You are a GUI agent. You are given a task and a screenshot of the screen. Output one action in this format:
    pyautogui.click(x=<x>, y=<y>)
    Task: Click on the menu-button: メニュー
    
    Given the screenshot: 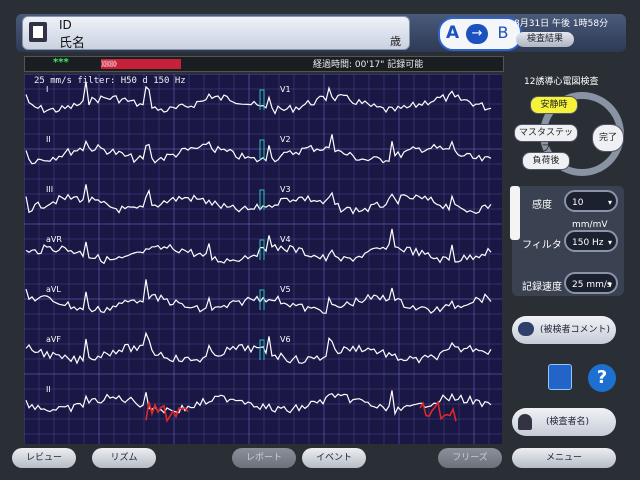 What is the action you would take?
    pyautogui.click(x=564, y=458)
    